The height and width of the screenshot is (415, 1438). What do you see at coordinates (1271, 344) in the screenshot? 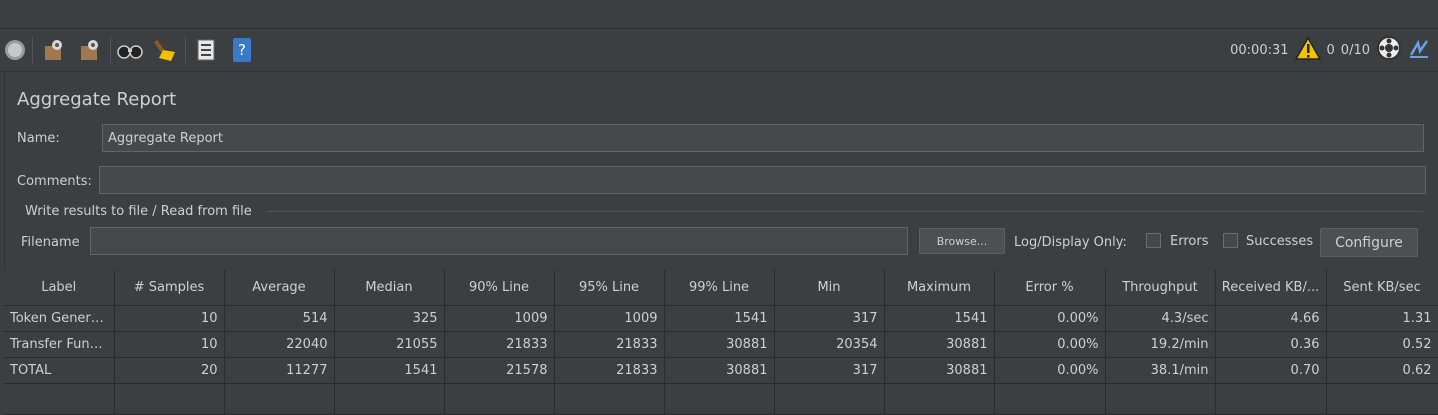
I see `table-cell: 0.36` at bounding box center [1271, 344].